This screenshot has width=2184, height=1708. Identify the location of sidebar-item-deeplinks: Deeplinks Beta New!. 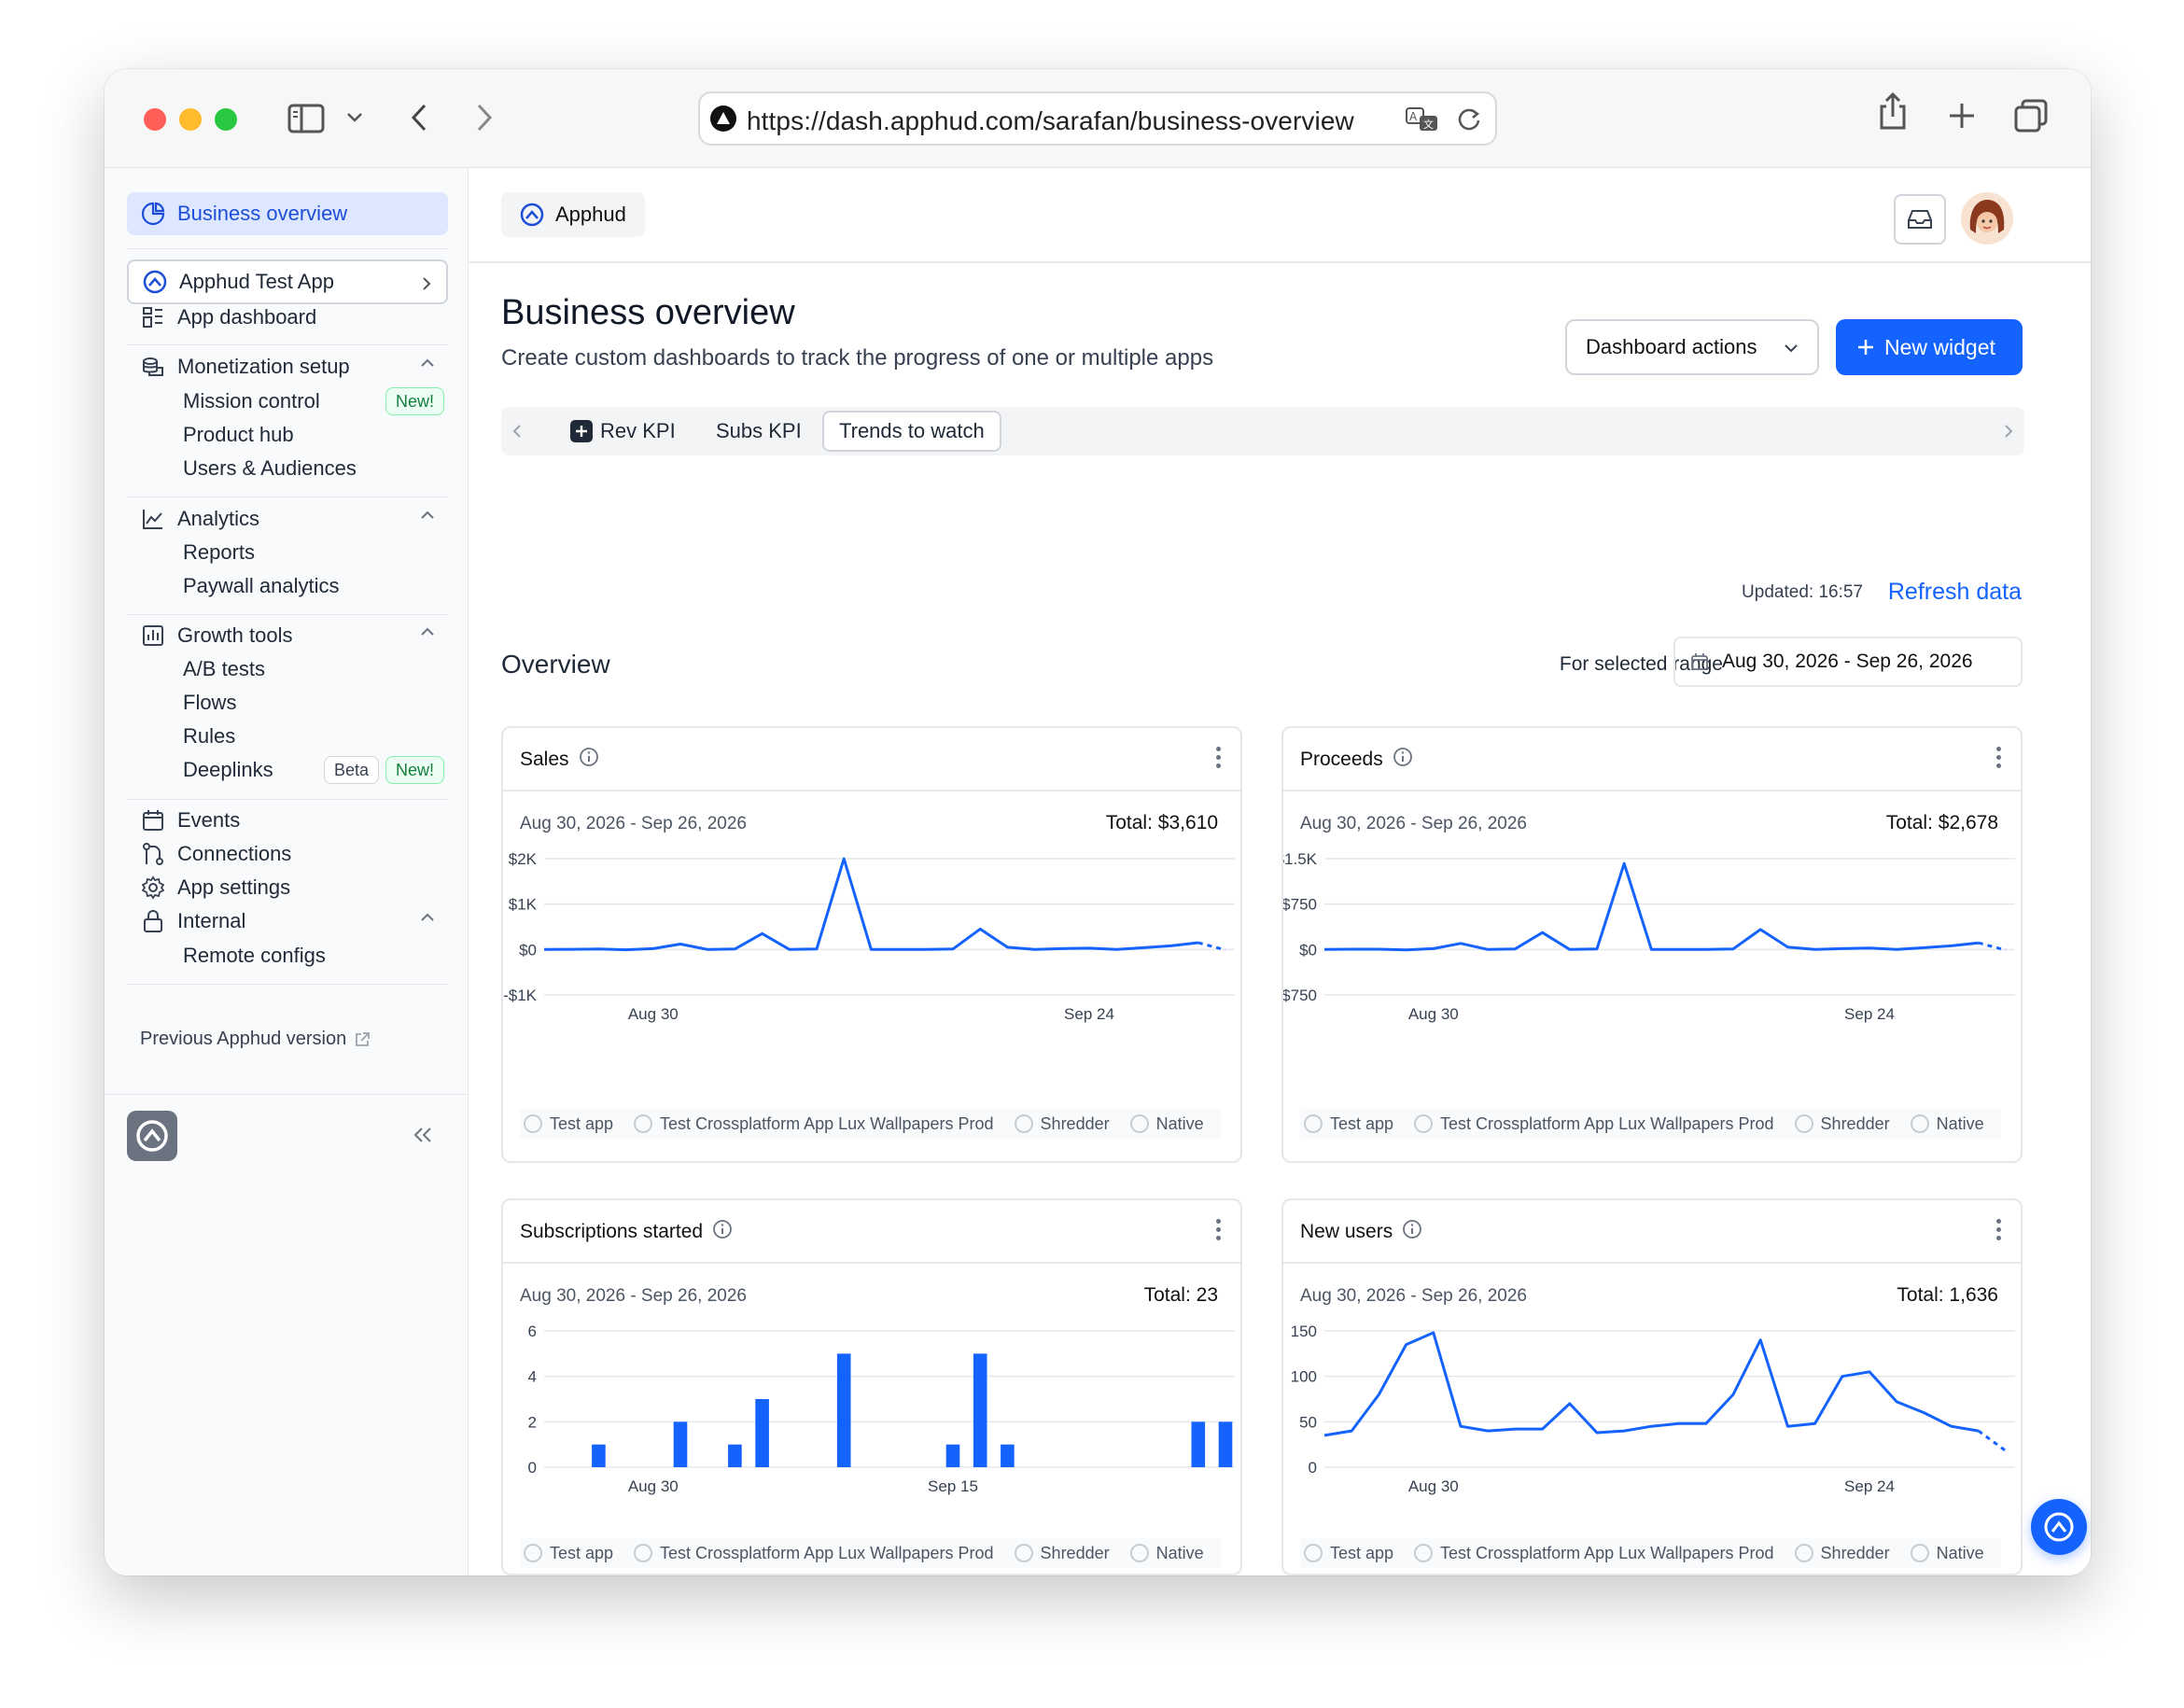
(313, 770).